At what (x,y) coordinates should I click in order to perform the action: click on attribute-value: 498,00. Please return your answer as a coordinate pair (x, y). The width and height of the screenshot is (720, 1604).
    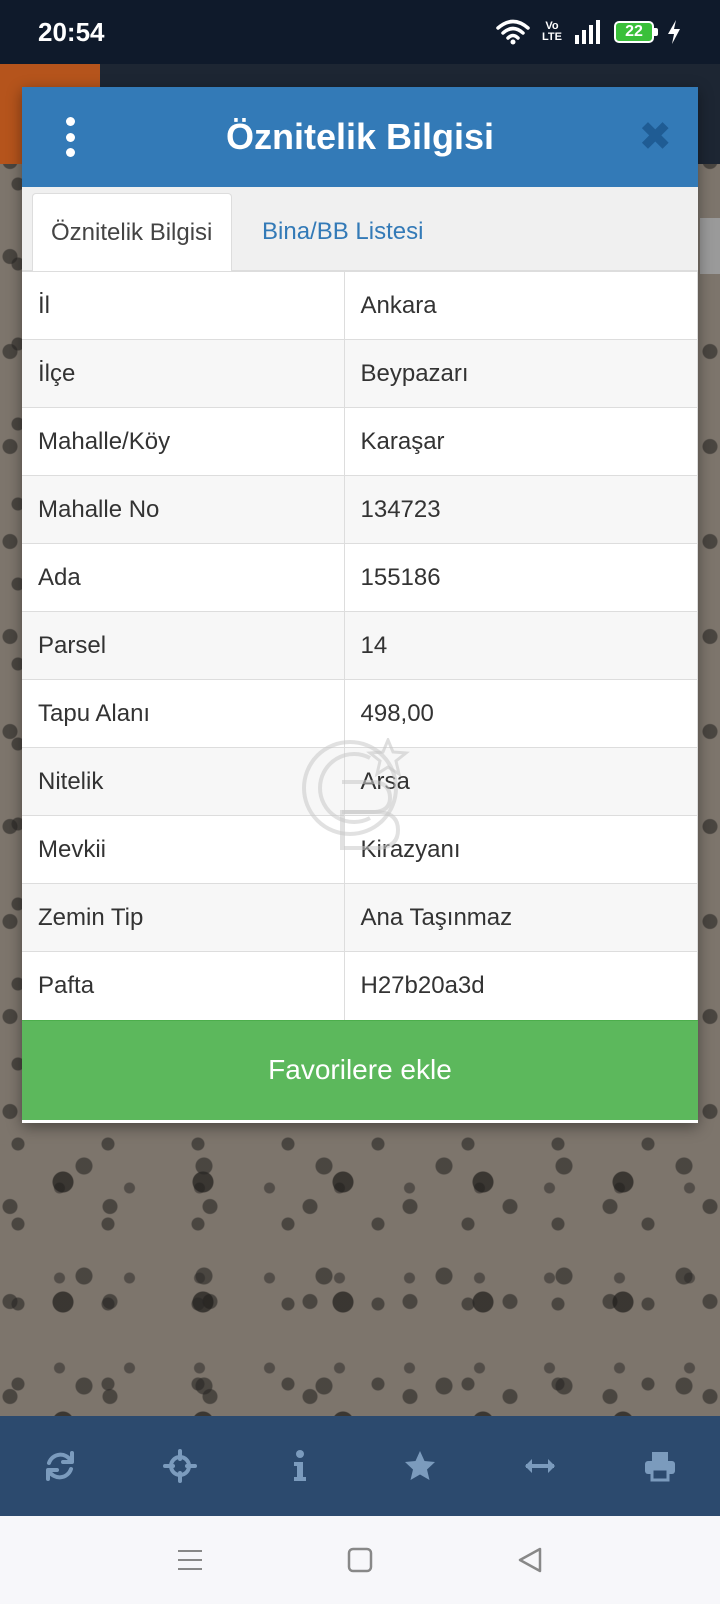
    Looking at the image, I should click on (521, 713).